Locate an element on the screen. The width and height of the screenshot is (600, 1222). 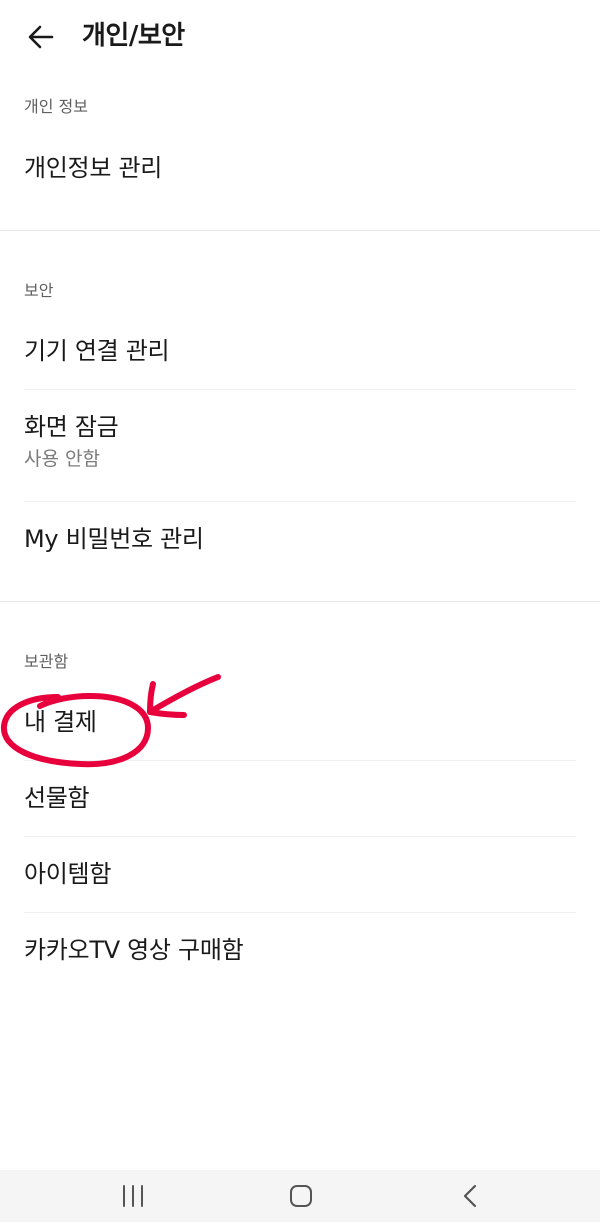
menu-item-item-box: 아이템함 is located at coordinates (300, 874).